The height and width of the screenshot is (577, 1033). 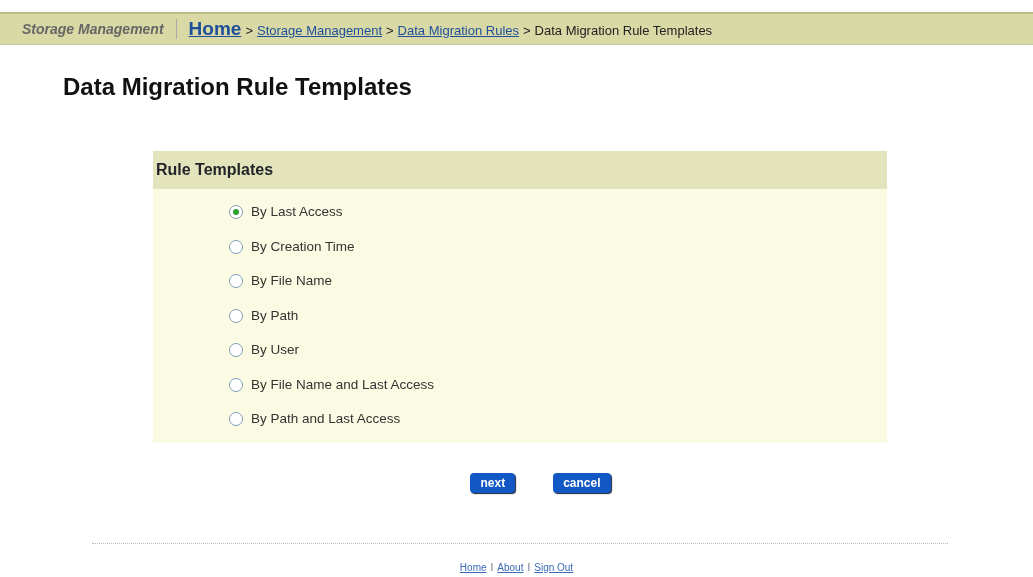 What do you see at coordinates (623, 30) in the screenshot?
I see `breadcrumb-current: Data Migration Rule Templates` at bounding box center [623, 30].